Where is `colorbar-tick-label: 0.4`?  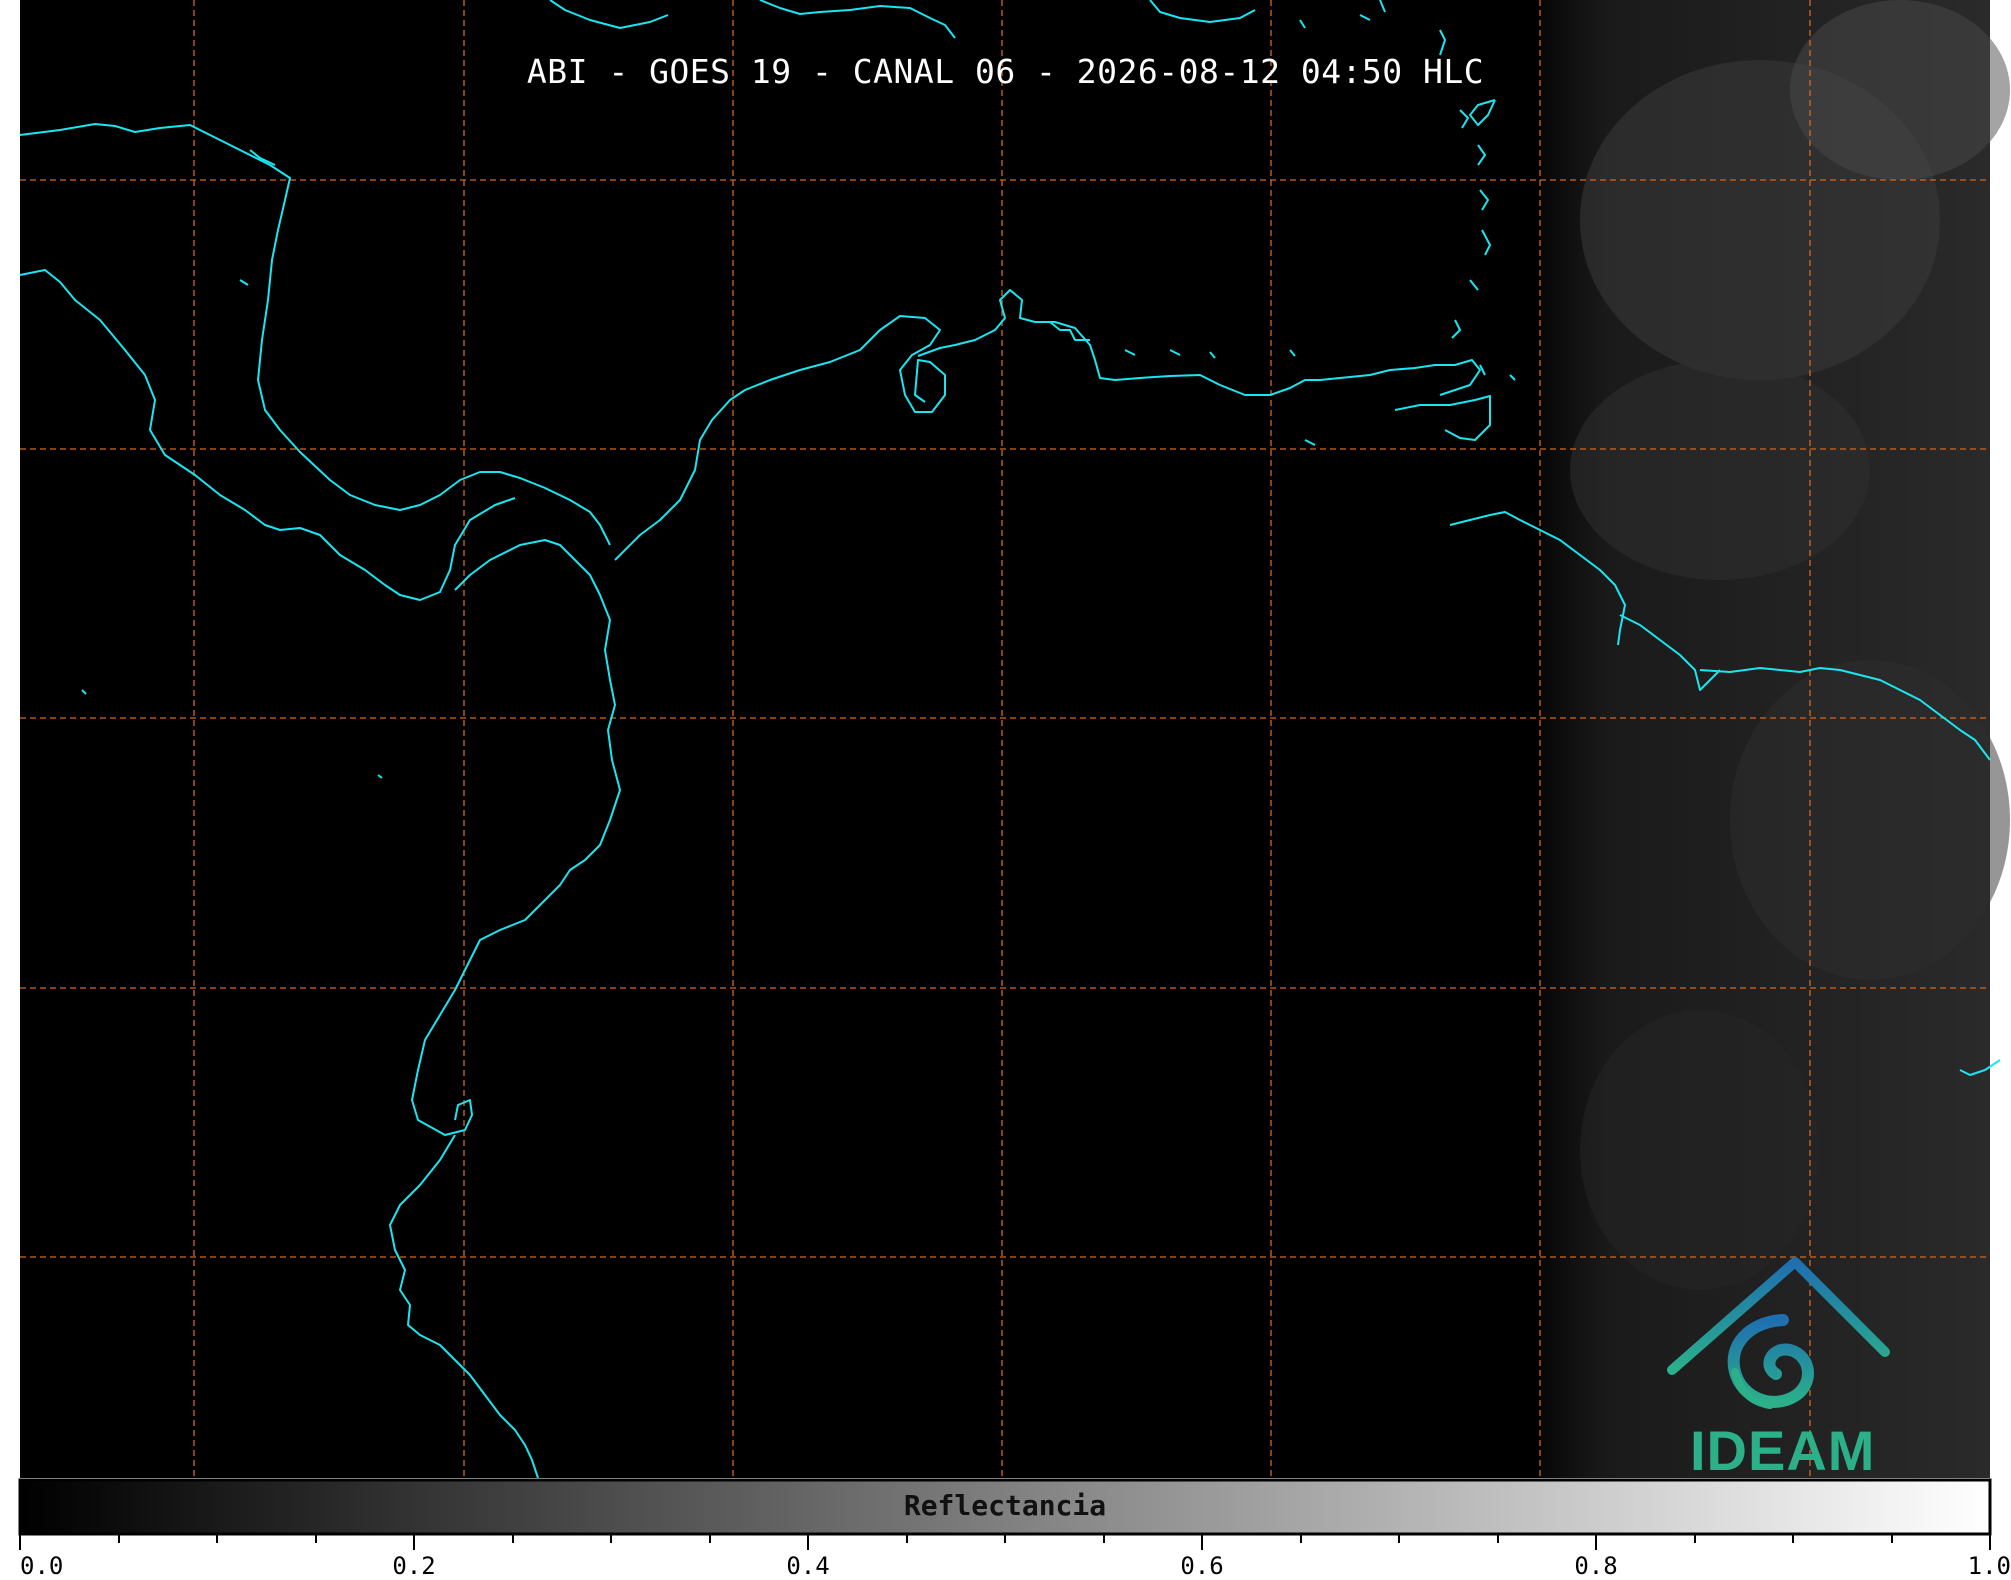 colorbar-tick-label: 0.4 is located at coordinates (808, 1566).